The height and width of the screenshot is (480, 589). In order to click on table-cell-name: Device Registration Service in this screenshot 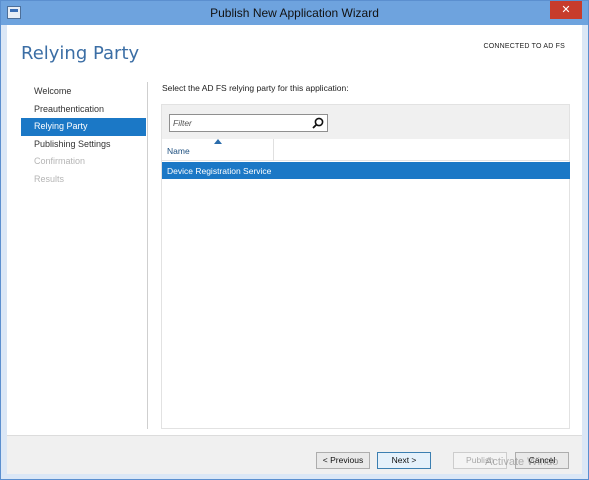, I will do `click(219, 171)`.